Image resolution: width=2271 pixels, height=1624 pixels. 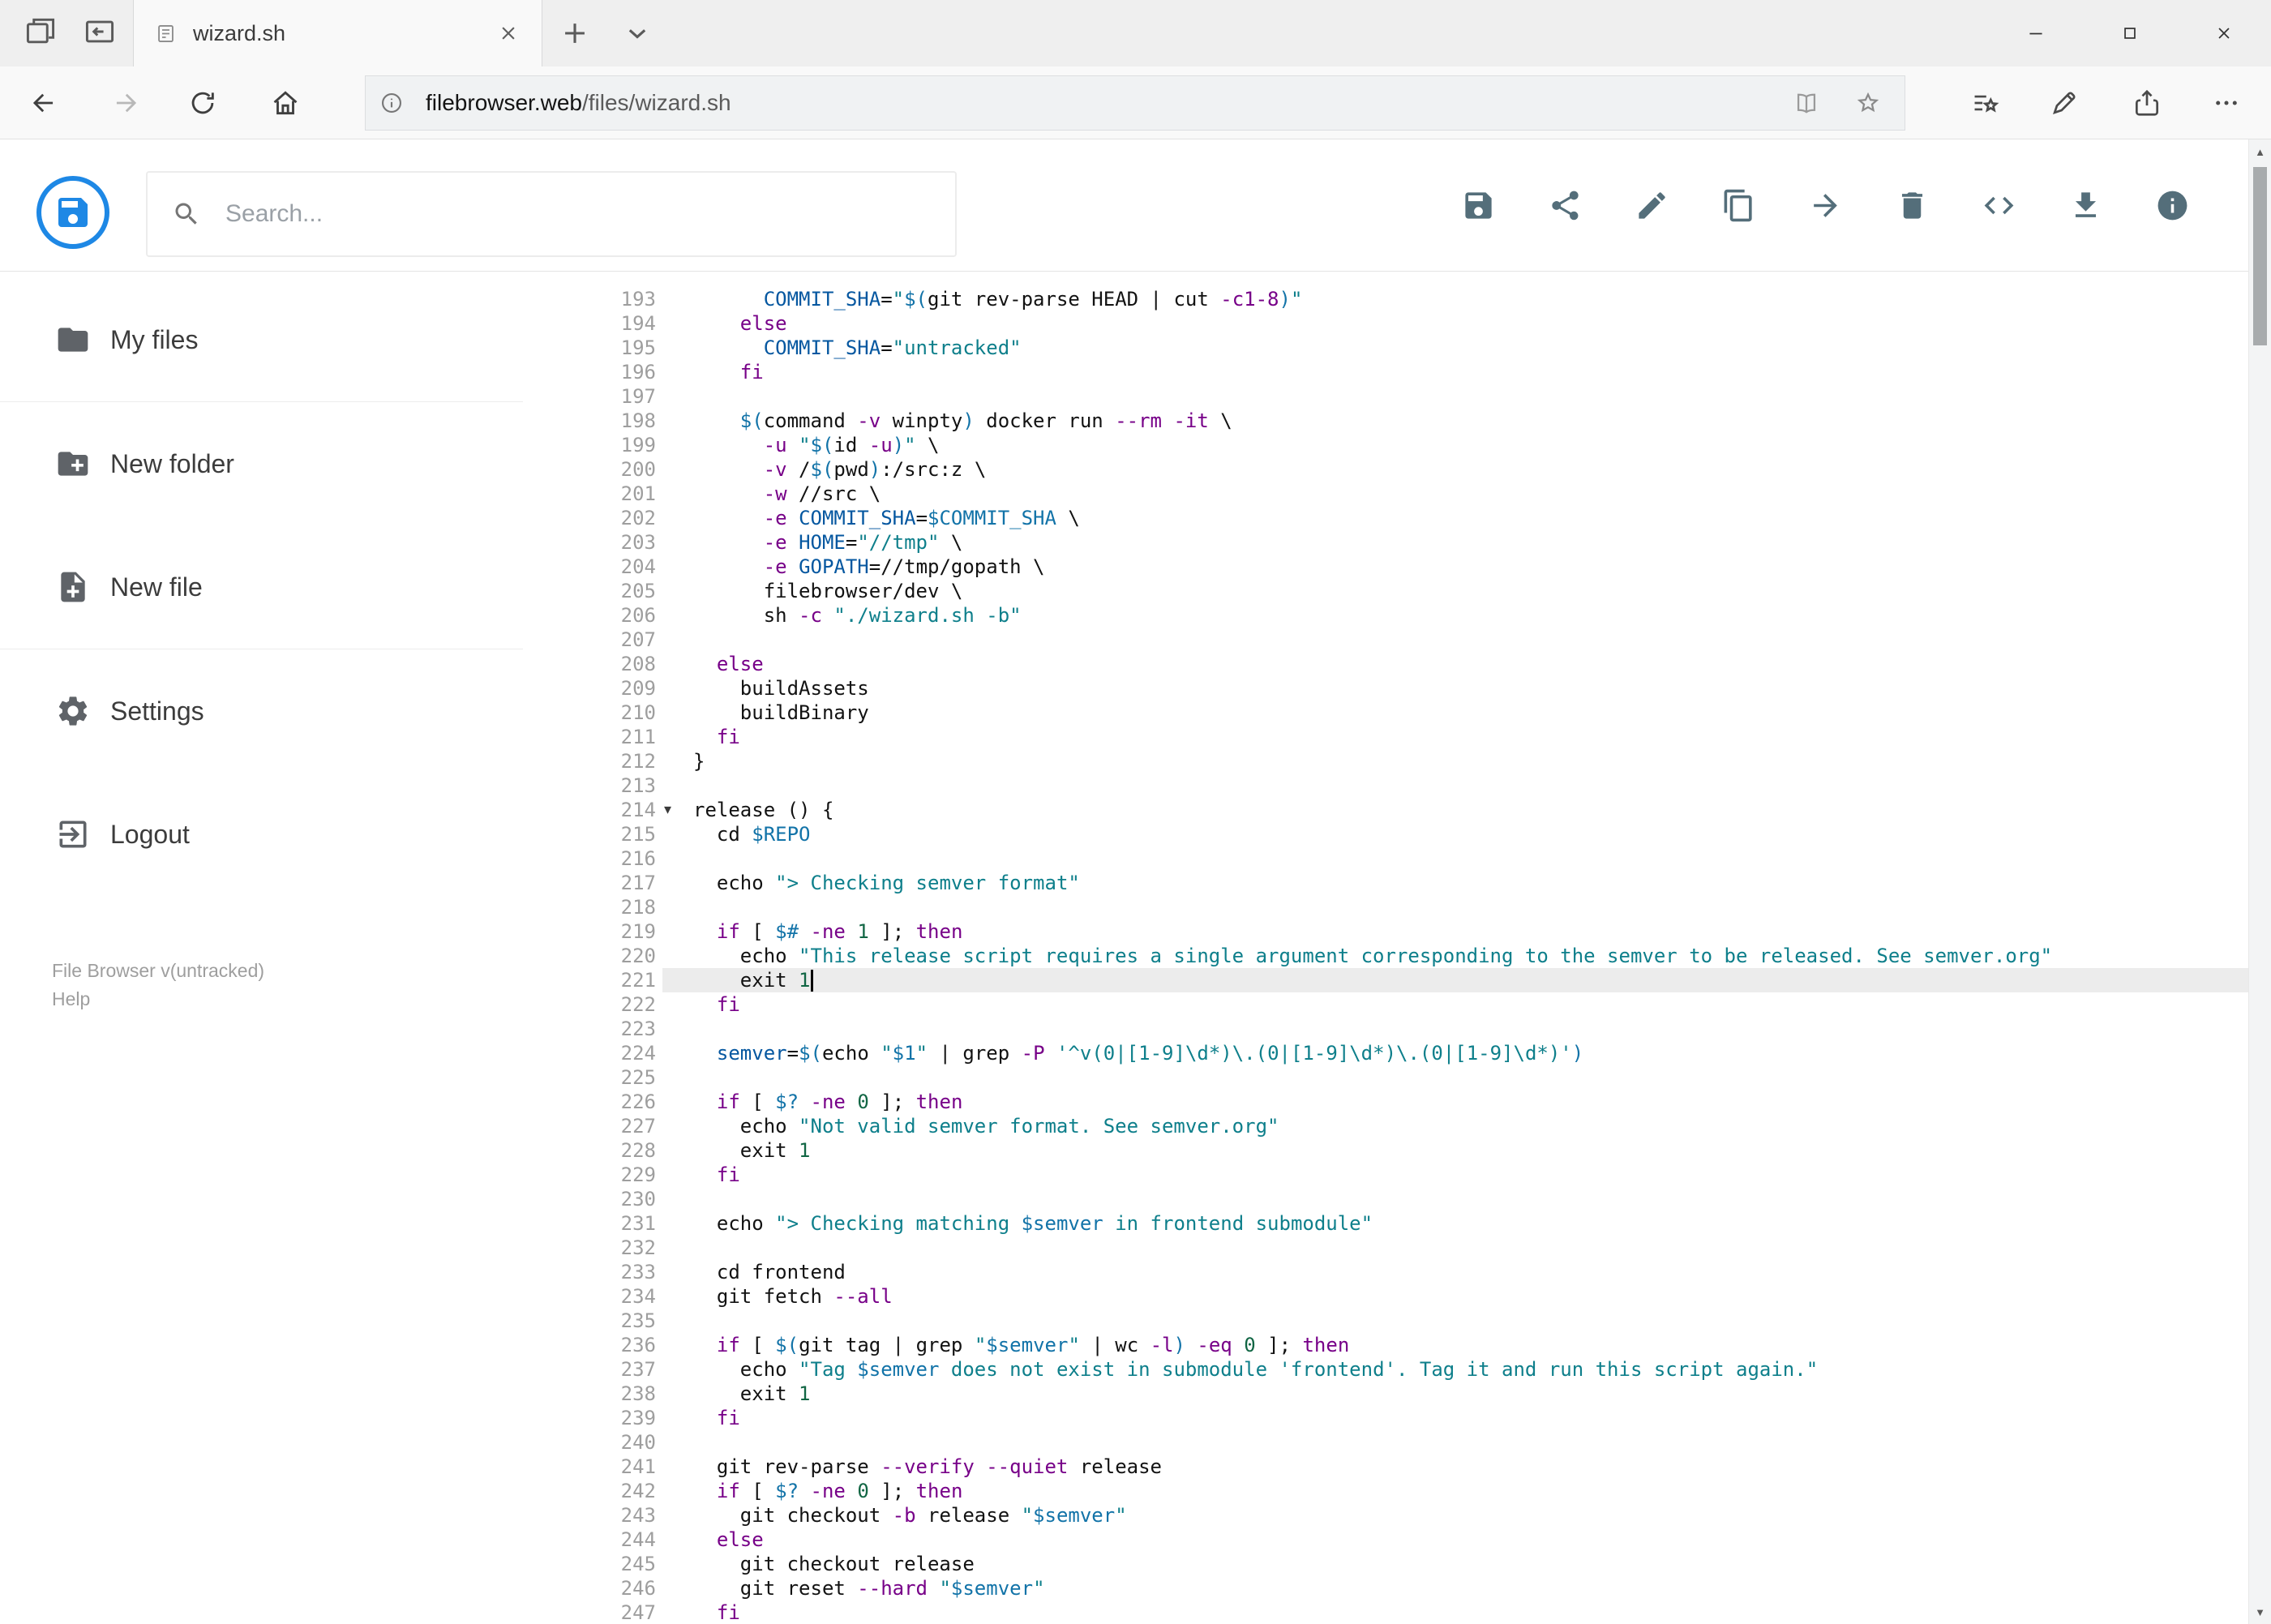 I want to click on code-line: 194 else, so click(x=1385, y=324).